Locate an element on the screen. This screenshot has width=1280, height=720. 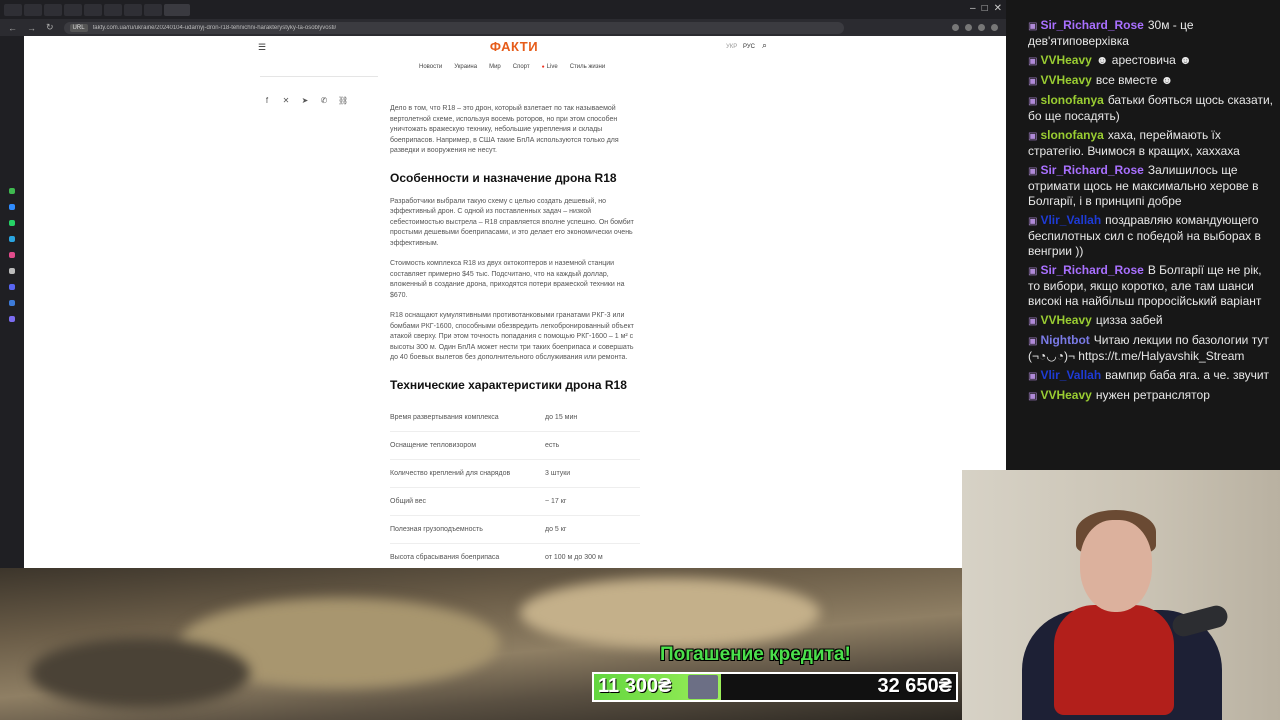
menu-icon is located at coordinates (994, 27).